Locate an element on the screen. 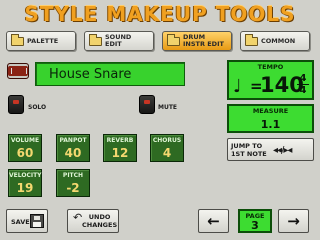 The image size is (320, 240). measure-display: MEASURE 1.1 is located at coordinates (270, 118).